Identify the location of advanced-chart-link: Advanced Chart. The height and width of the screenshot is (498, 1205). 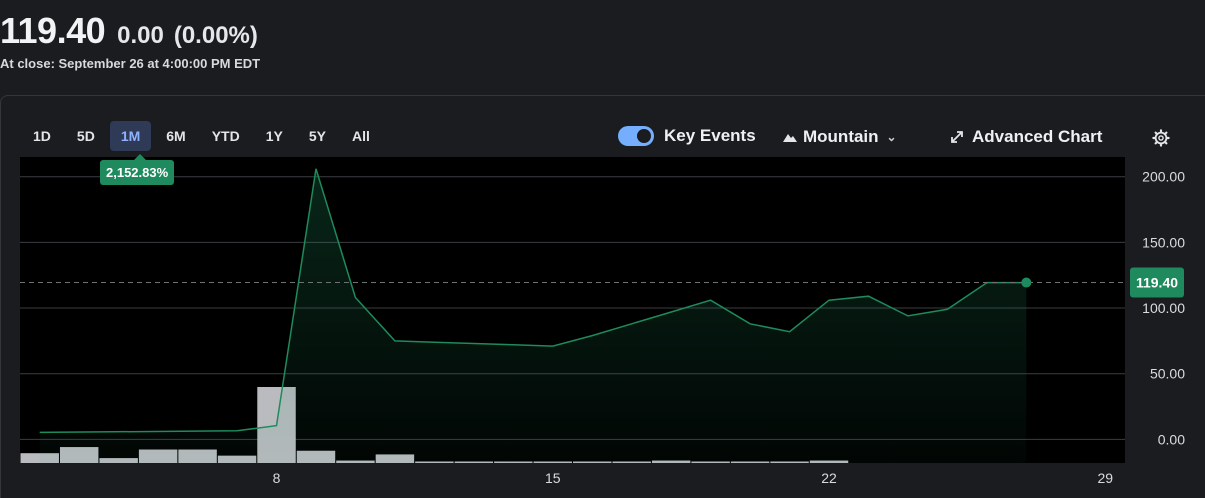
(1026, 137).